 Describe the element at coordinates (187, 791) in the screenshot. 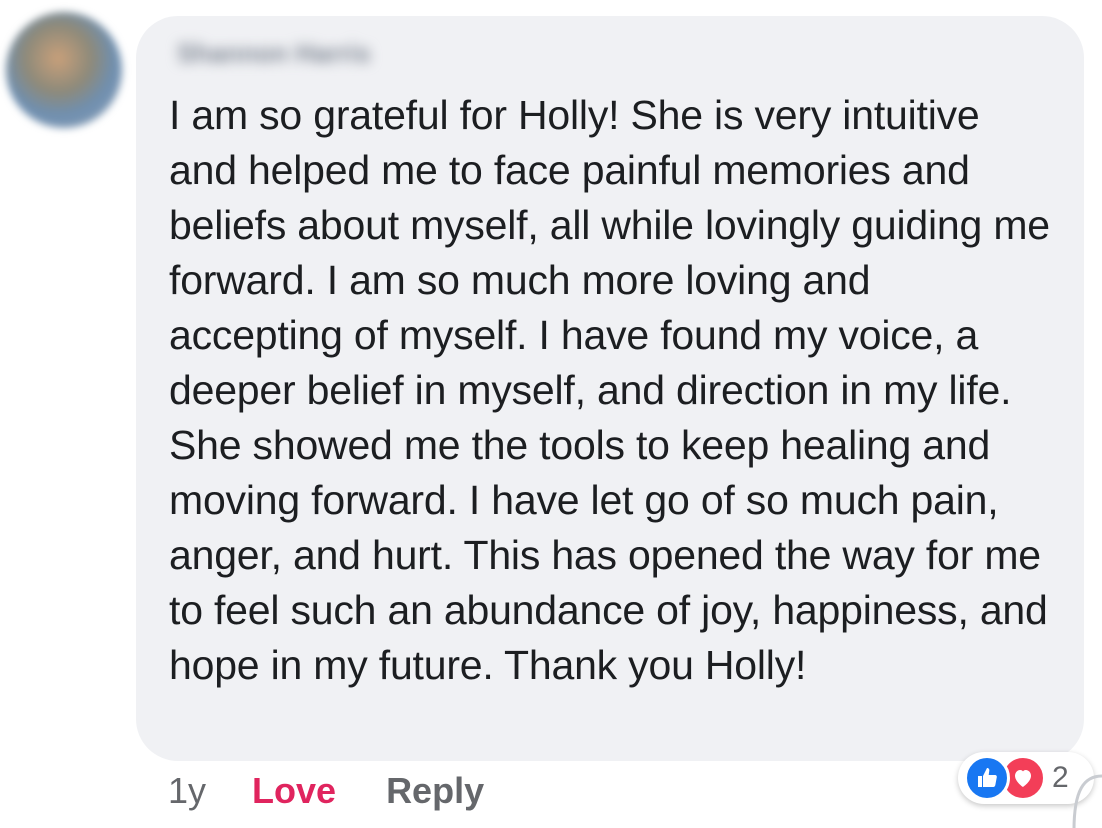

I see `comment-timestamp: 1y` at that location.